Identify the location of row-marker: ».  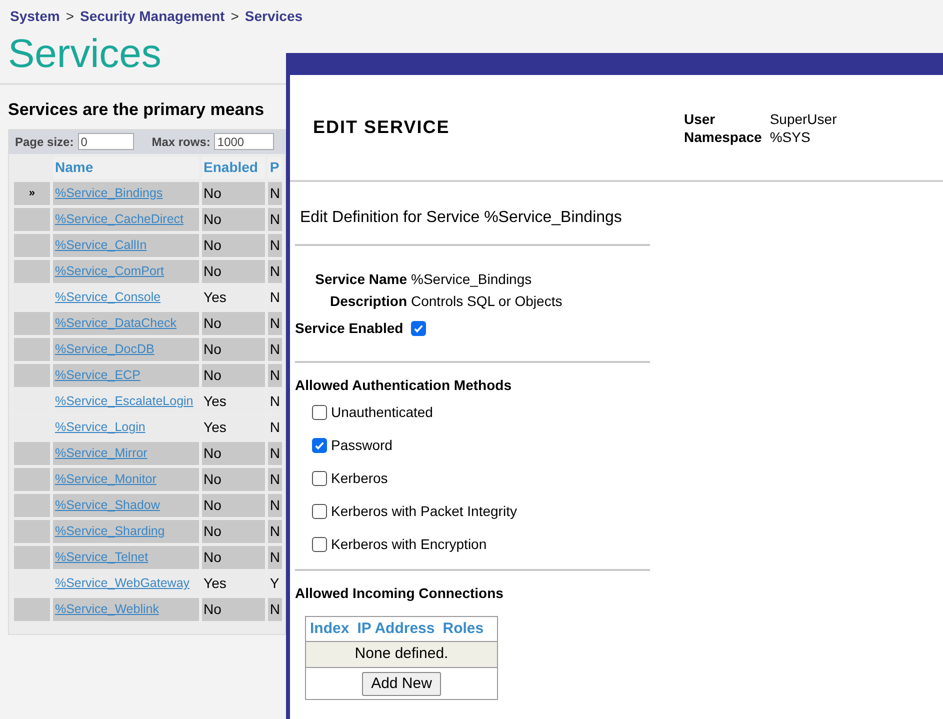
(32, 192).